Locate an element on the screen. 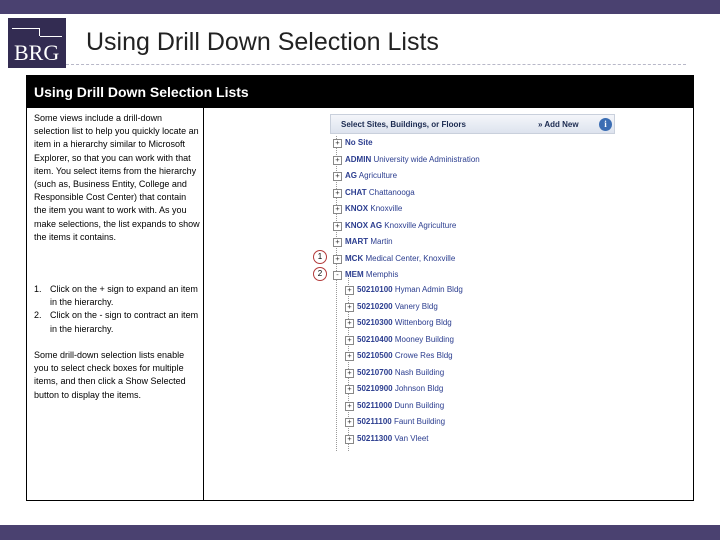  tree-item-label: No Site is located at coordinates (359, 142).